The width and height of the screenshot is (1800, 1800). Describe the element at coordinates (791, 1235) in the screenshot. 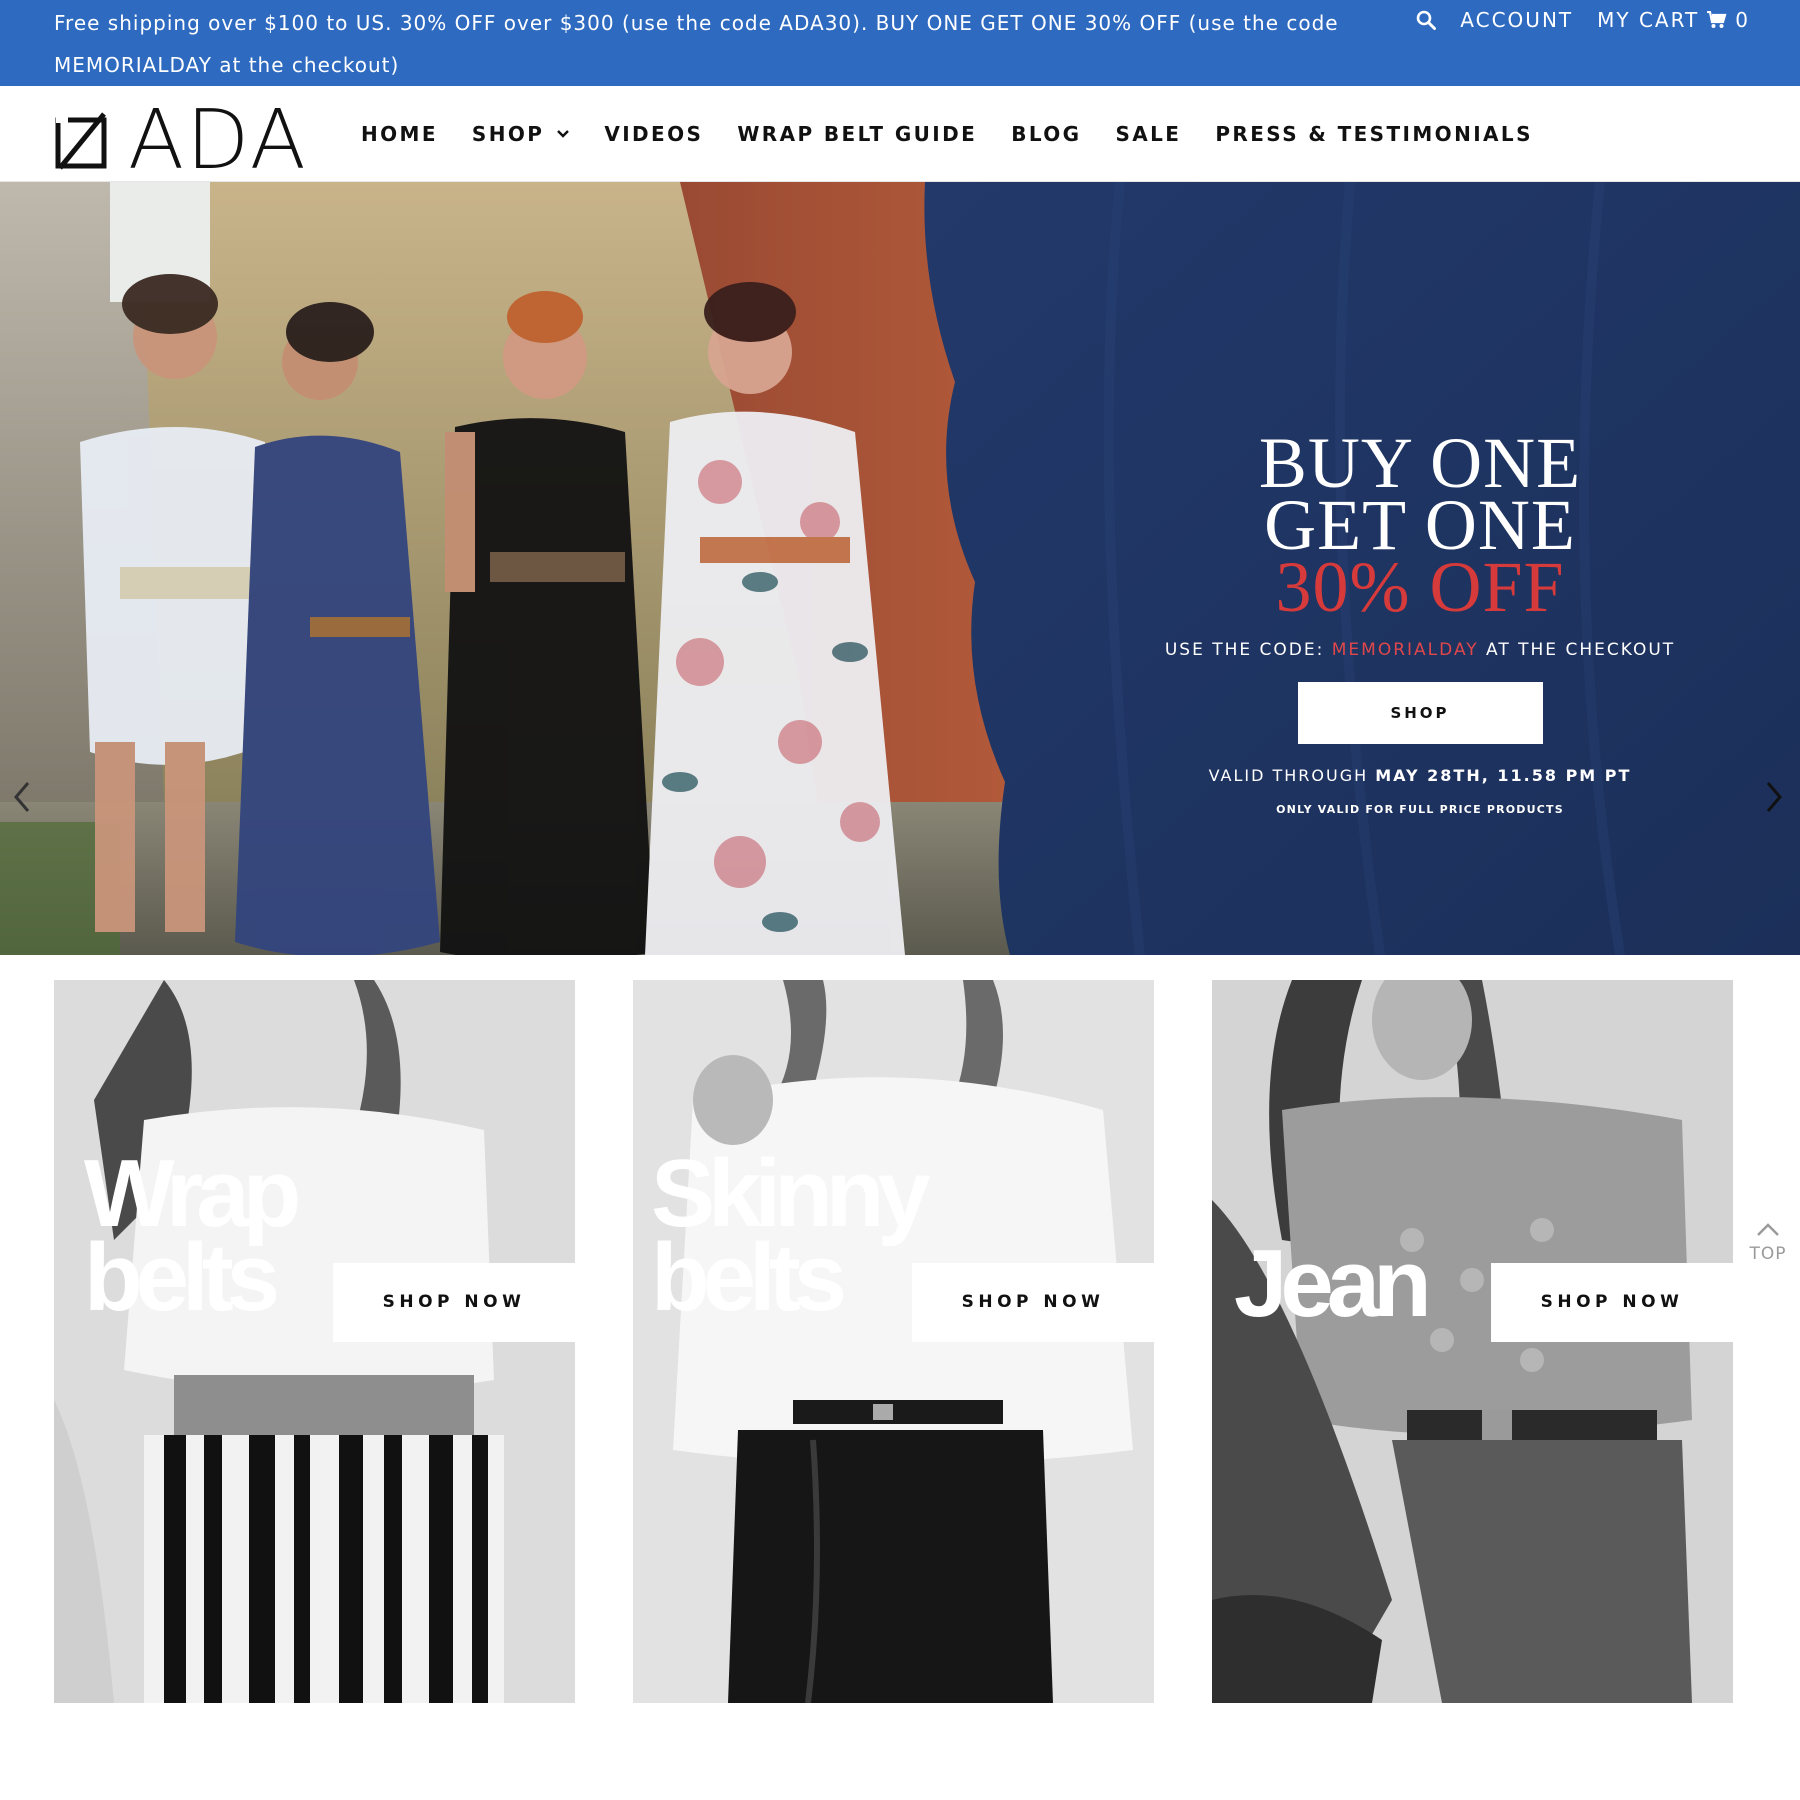

I see `category-title-skinny-belts: Skinny belts` at that location.